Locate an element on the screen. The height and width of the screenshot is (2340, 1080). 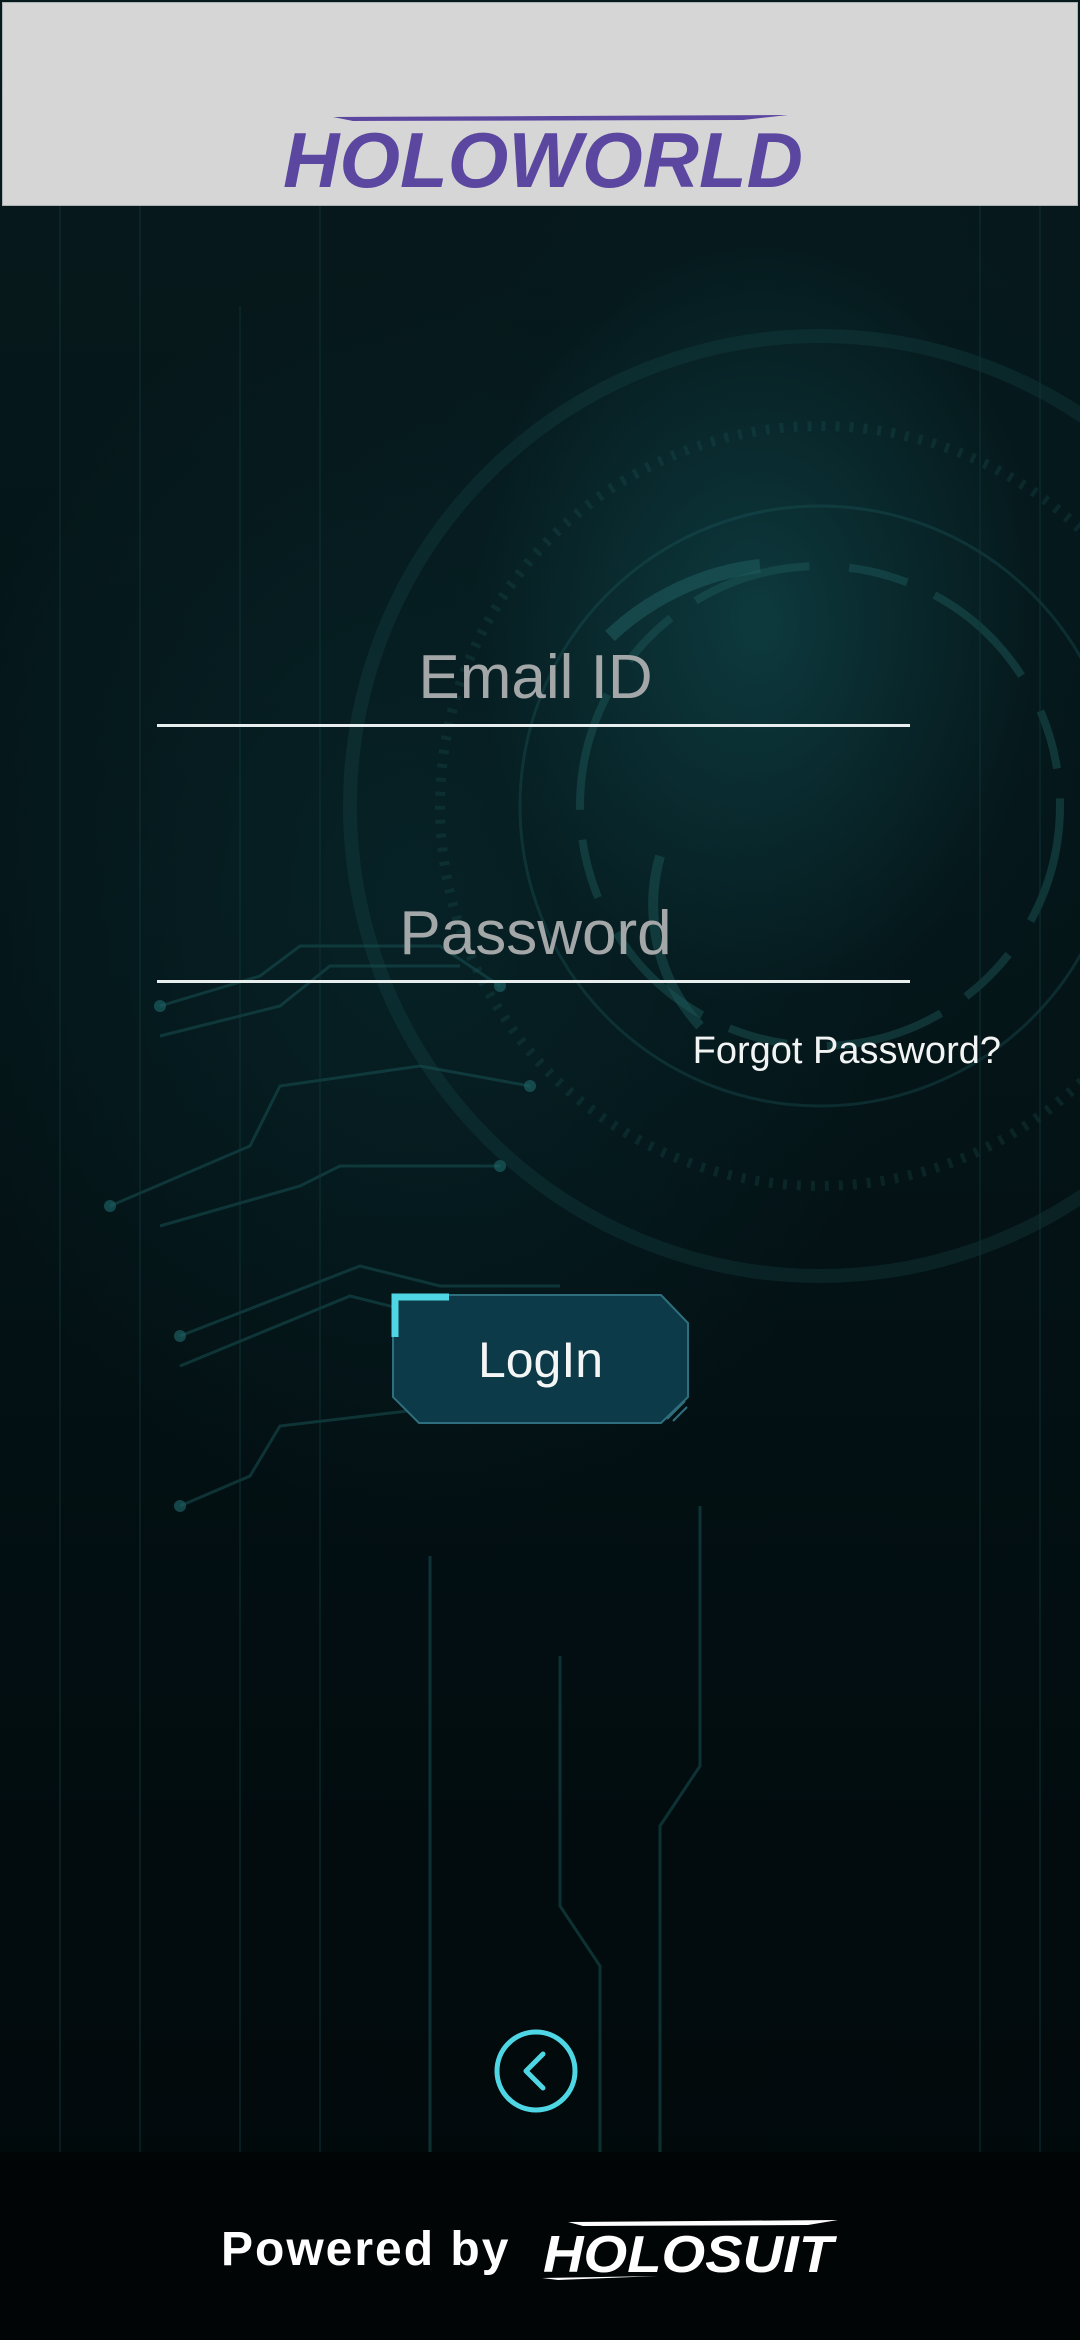
login-button-label: LogIn is located at coordinates (540, 1360).